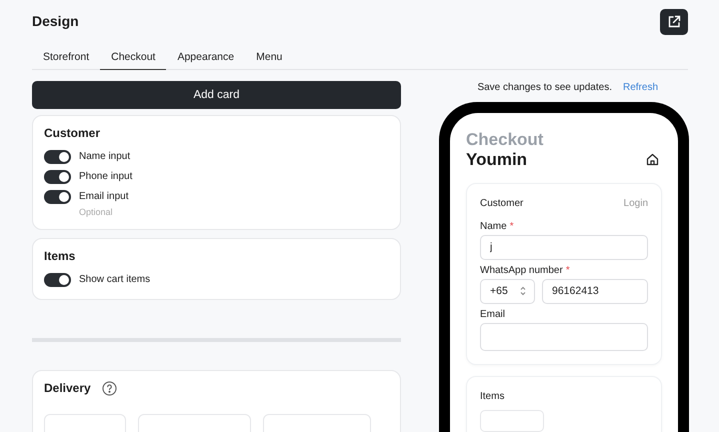 The image size is (719, 432). I want to click on external-link-icon, so click(674, 21).